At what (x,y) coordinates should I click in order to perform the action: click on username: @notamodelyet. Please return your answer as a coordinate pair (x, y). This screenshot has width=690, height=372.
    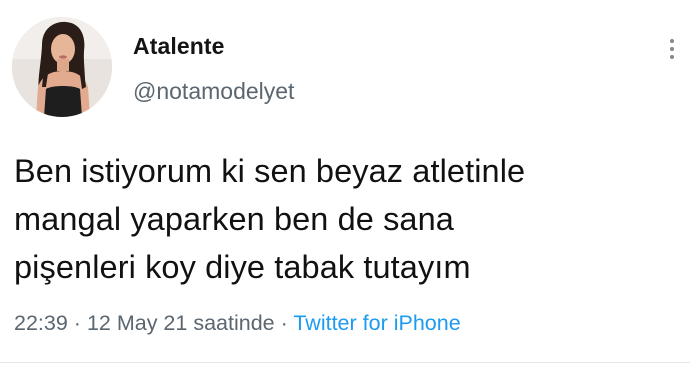
    Looking at the image, I should click on (213, 91).